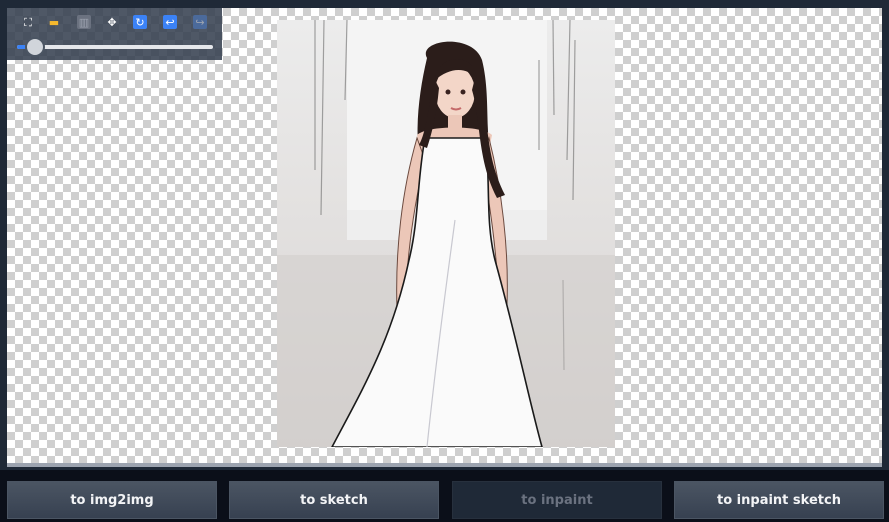  What do you see at coordinates (34, 47) in the screenshot?
I see `slider-thumb` at bounding box center [34, 47].